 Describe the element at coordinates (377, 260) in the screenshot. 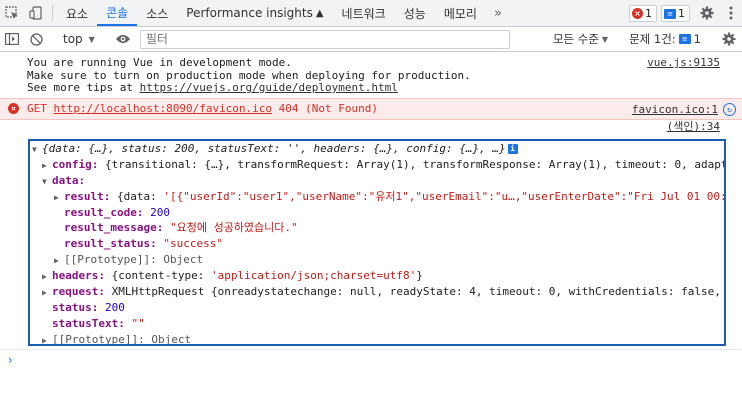

I see `object-row-prototype-inner: ▶ [[Prototype]]: Object` at that location.